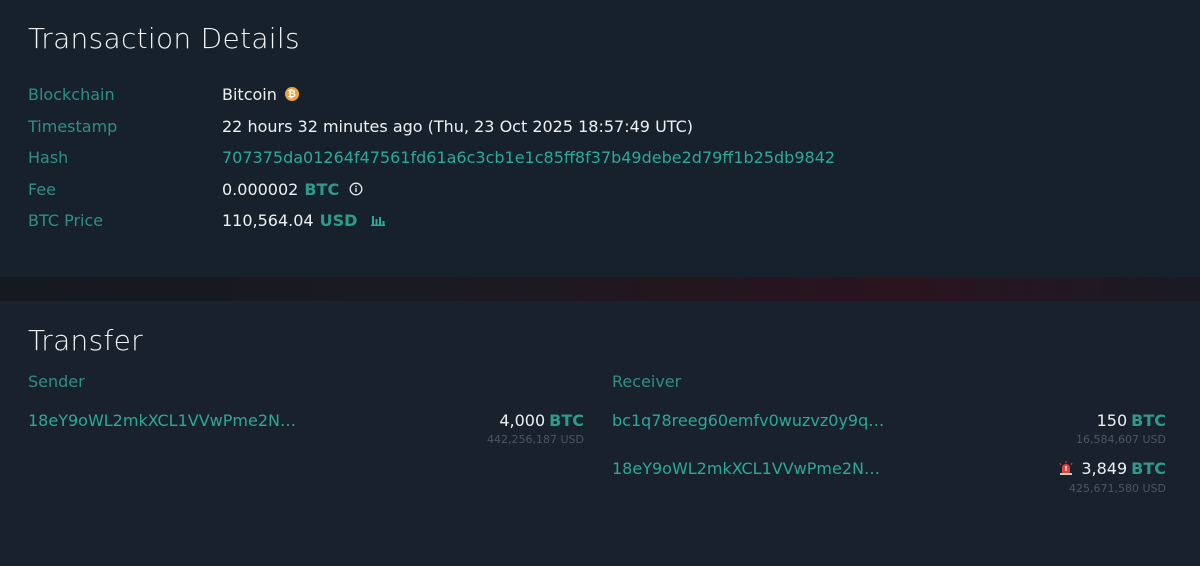 The height and width of the screenshot is (566, 1200). What do you see at coordinates (647, 381) in the screenshot?
I see `receiver-header: Receiver` at bounding box center [647, 381].